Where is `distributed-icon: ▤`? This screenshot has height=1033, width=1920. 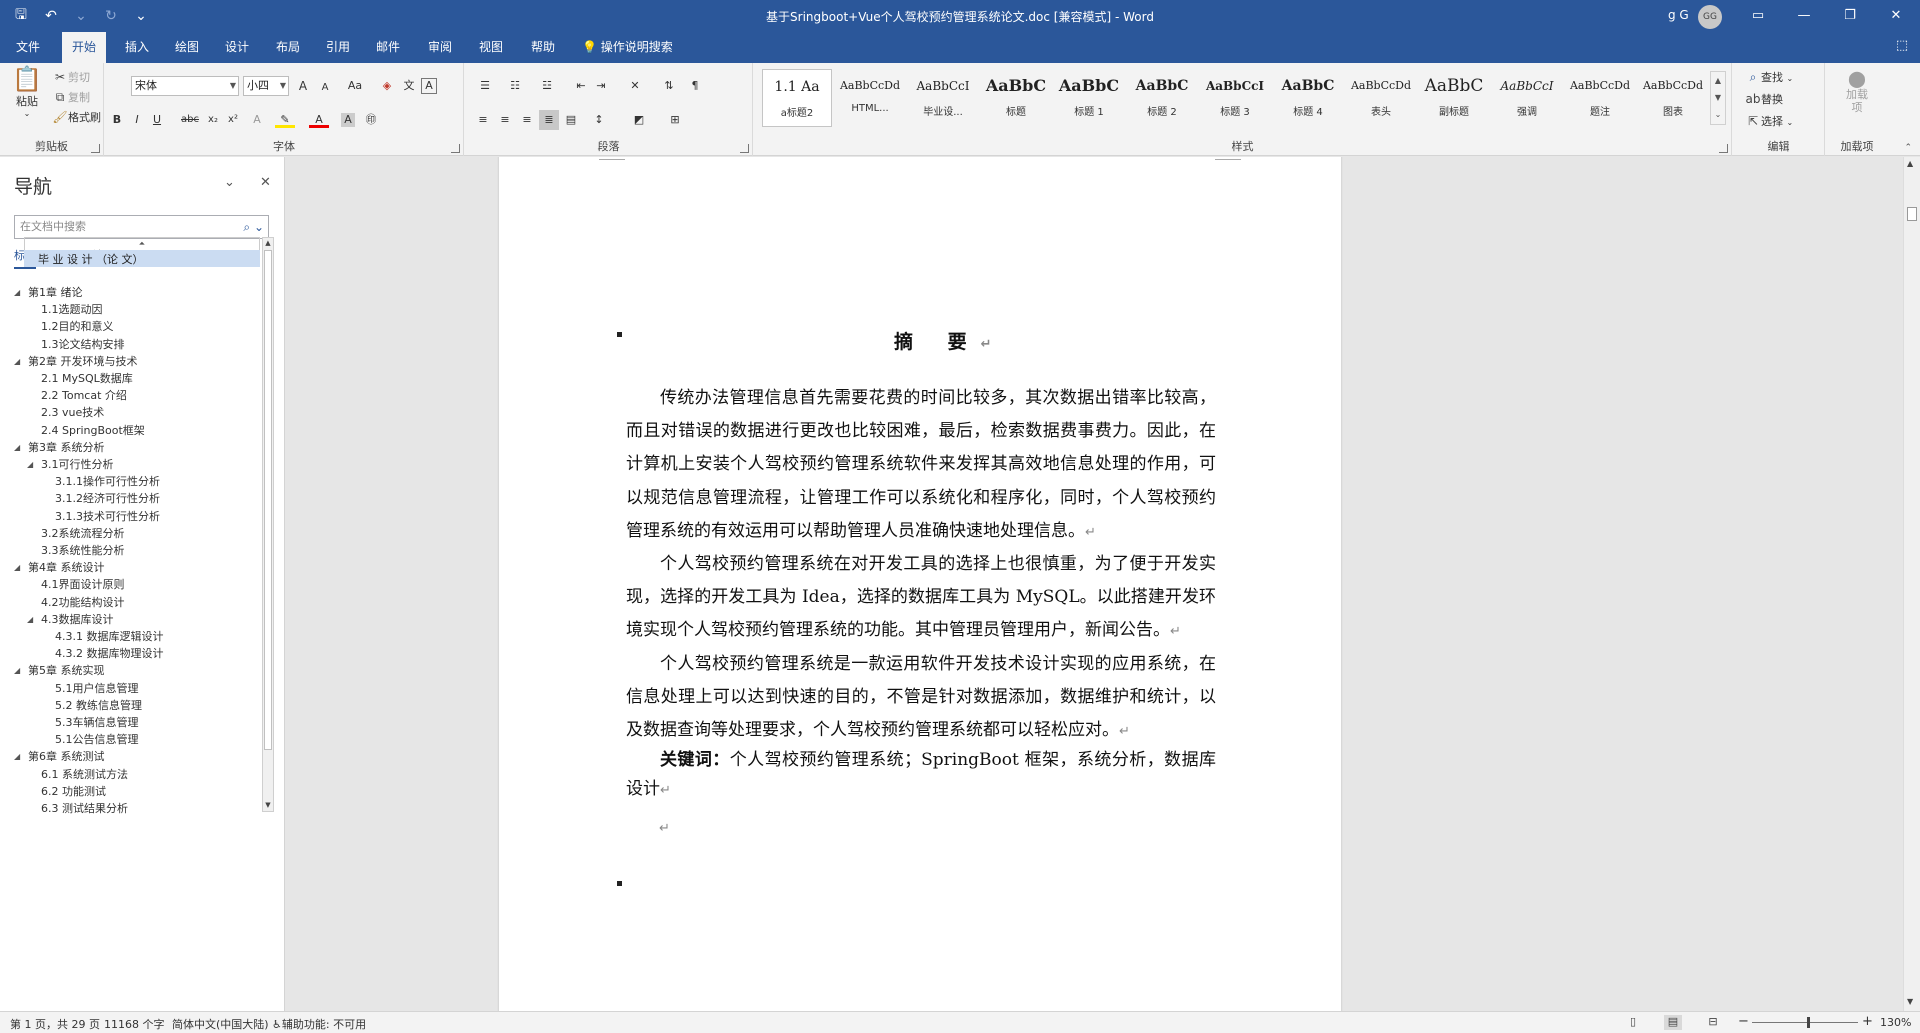
distributed-icon: ▤ is located at coordinates (571, 120).